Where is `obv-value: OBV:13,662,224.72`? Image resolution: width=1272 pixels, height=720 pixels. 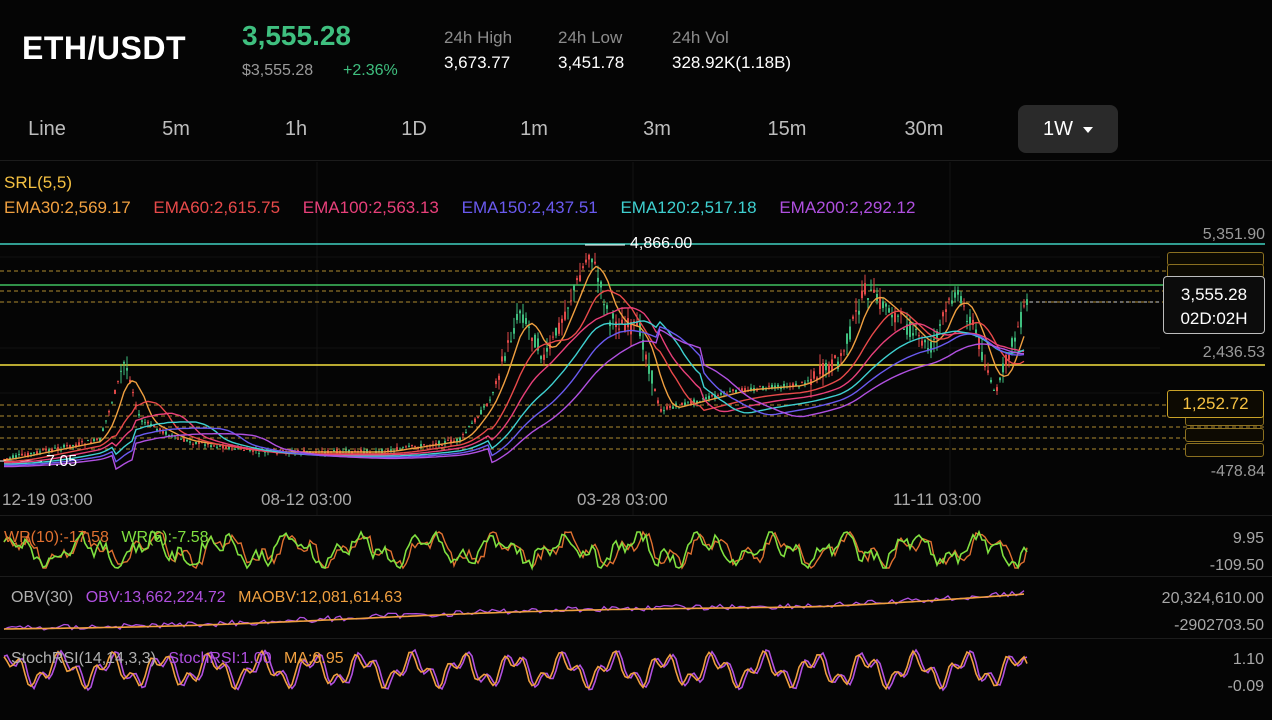 obv-value: OBV:13,662,224.72 is located at coordinates (155, 597).